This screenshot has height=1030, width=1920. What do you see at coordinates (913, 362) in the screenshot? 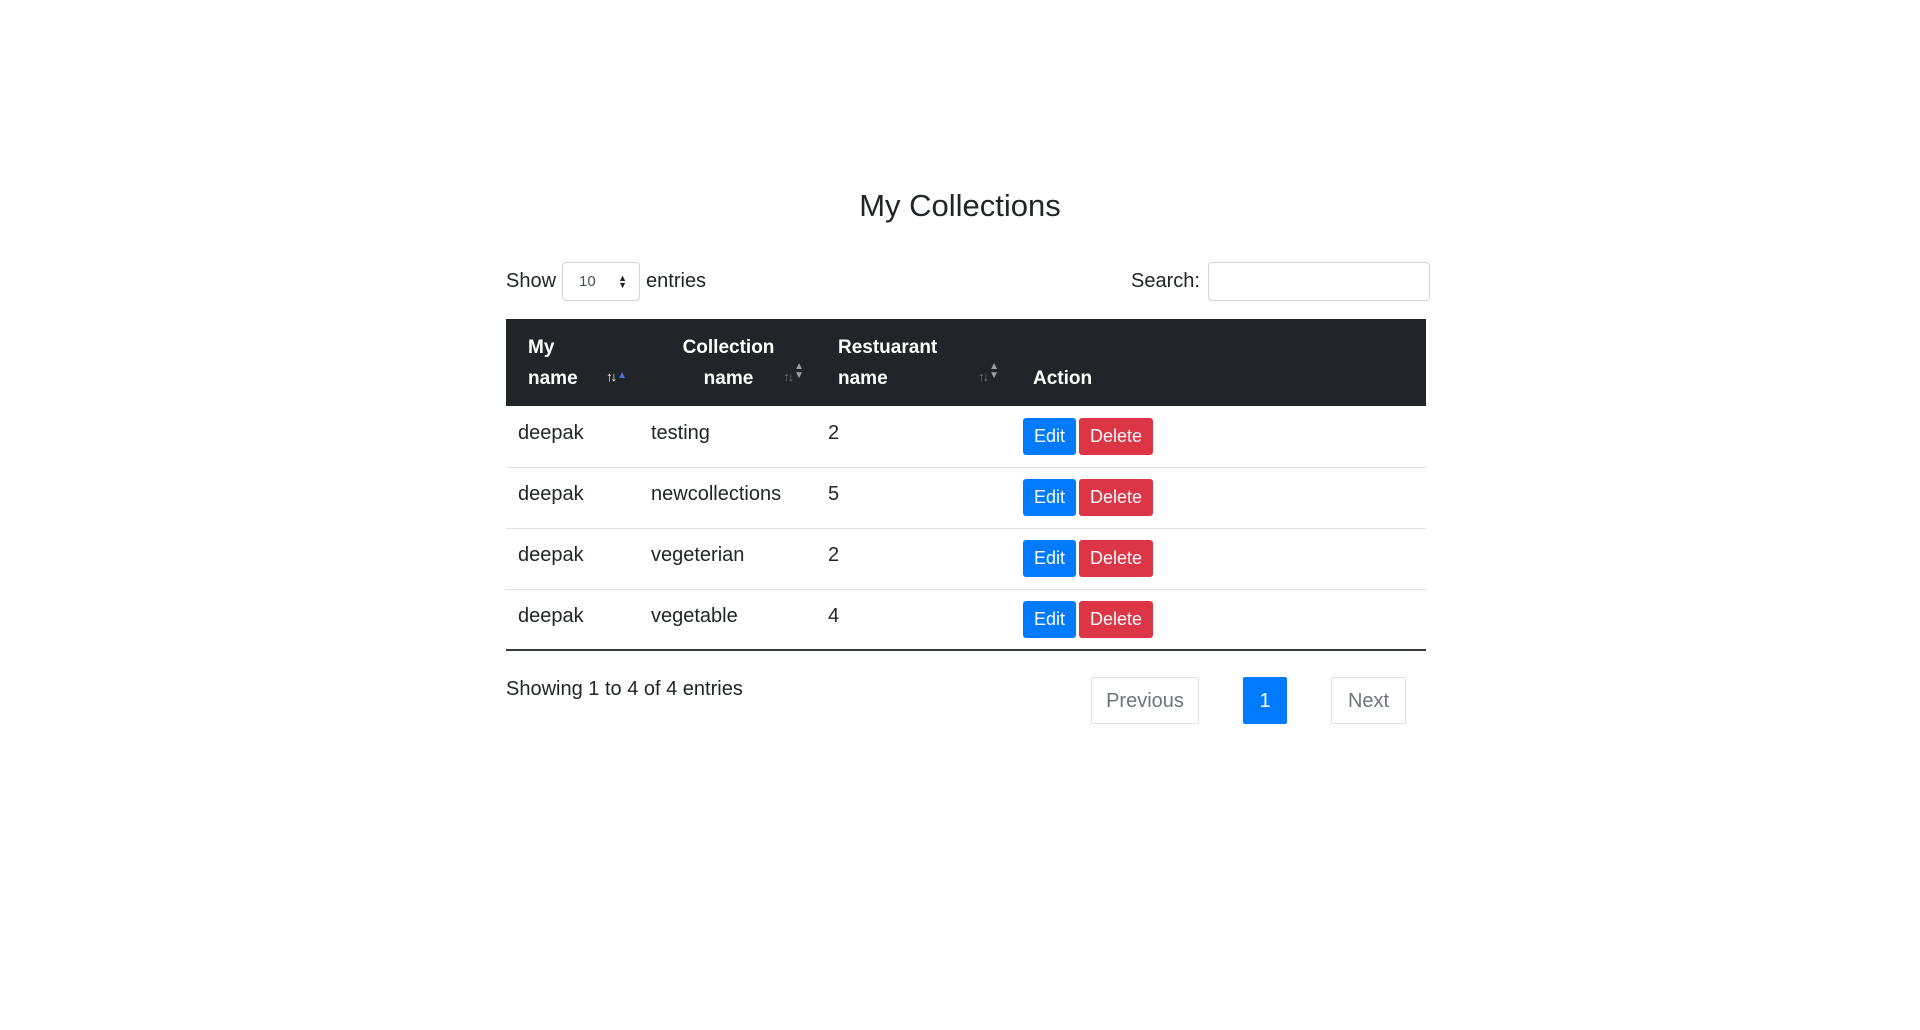
I see `header-restaurant-name: Restuarant name ↑↓ ▲ ▼` at bounding box center [913, 362].